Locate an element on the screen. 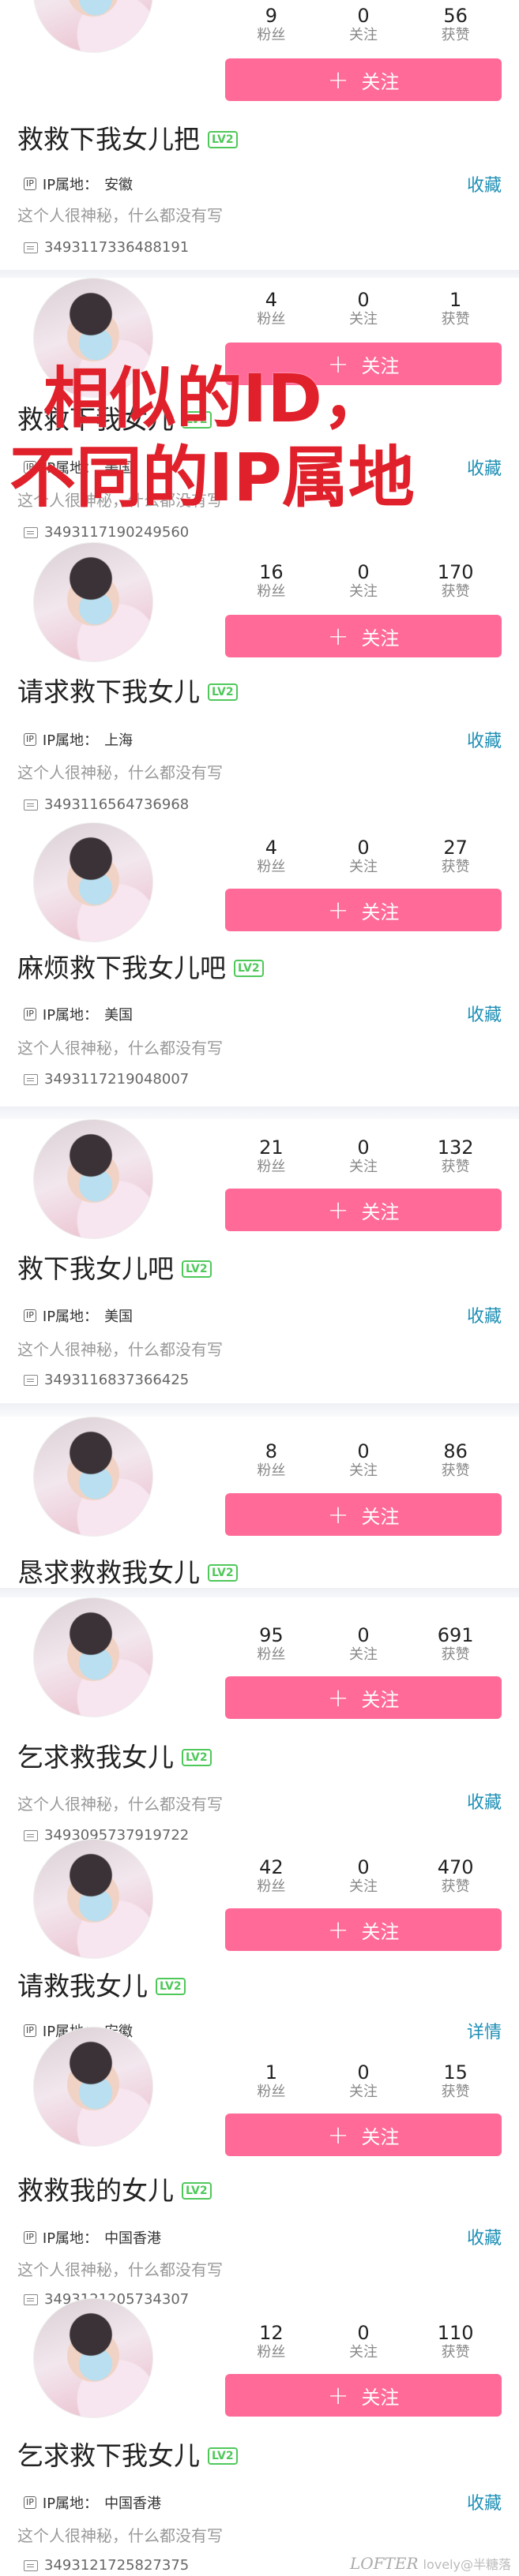  likes-count: 691 is located at coordinates (455, 1635).